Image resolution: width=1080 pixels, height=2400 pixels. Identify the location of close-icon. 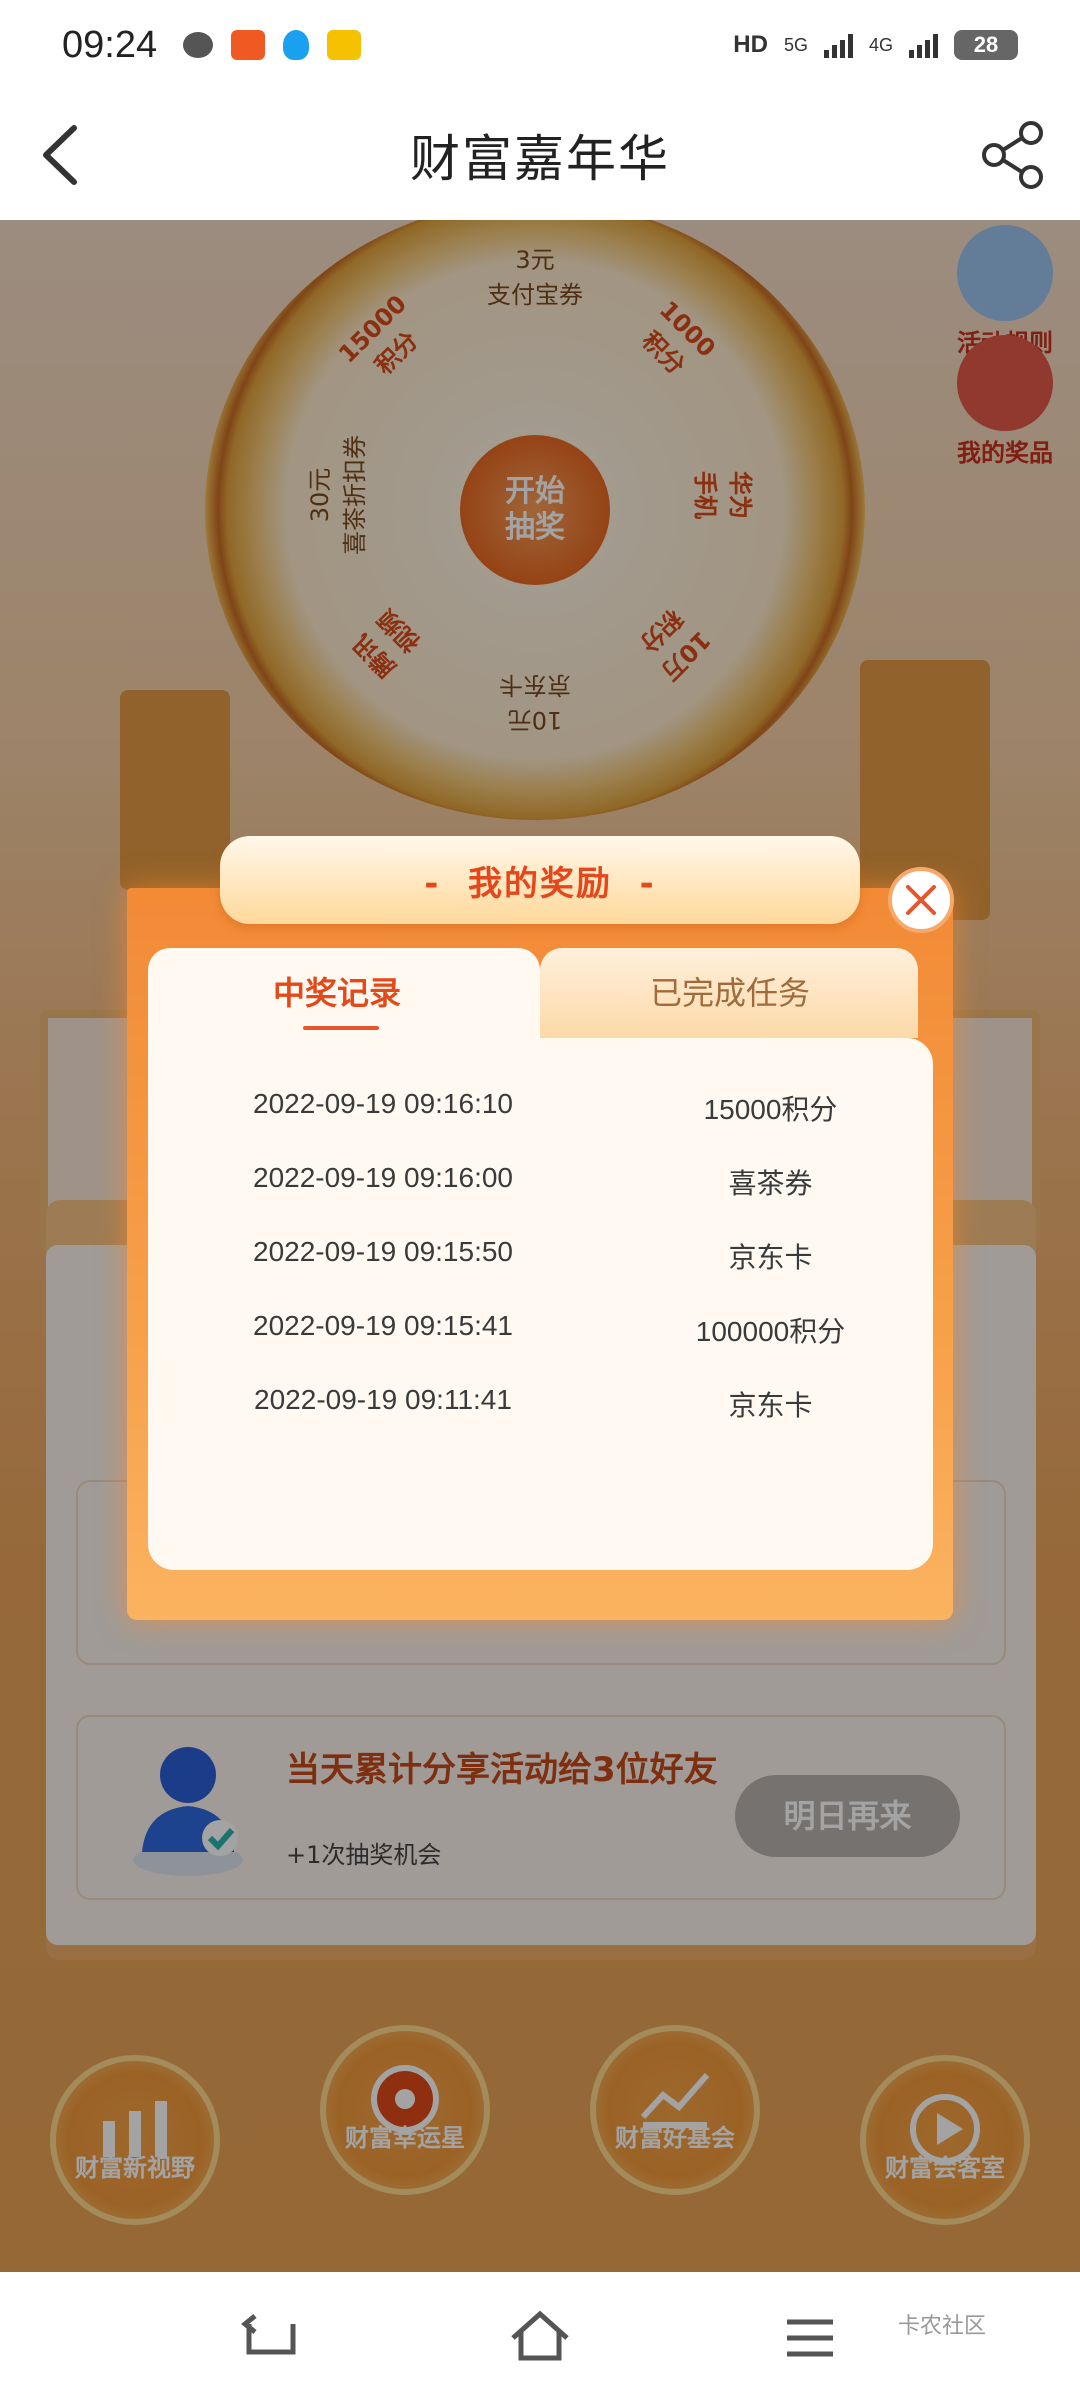
(921, 900).